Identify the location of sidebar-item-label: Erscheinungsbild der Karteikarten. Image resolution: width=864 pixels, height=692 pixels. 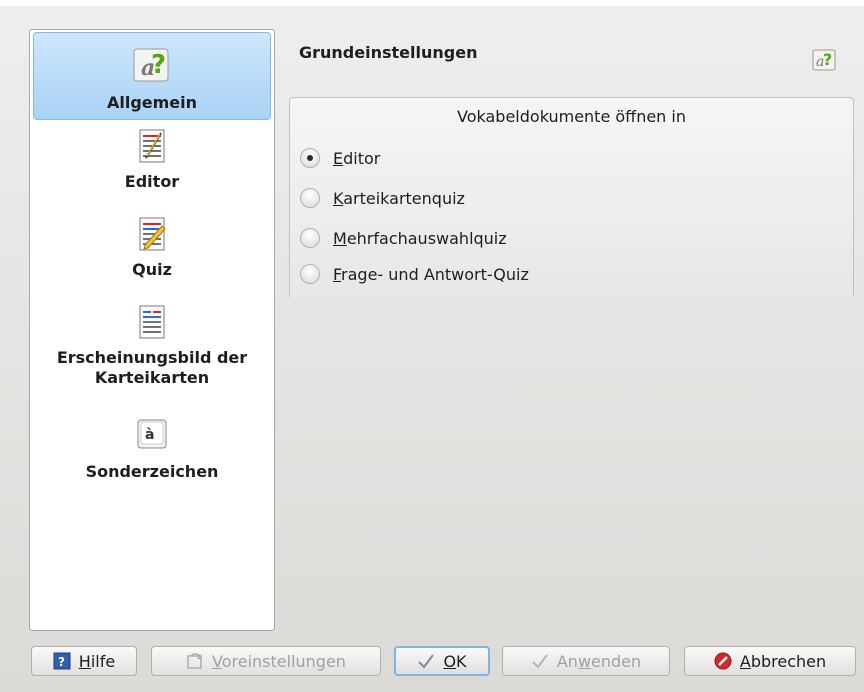
(152, 367).